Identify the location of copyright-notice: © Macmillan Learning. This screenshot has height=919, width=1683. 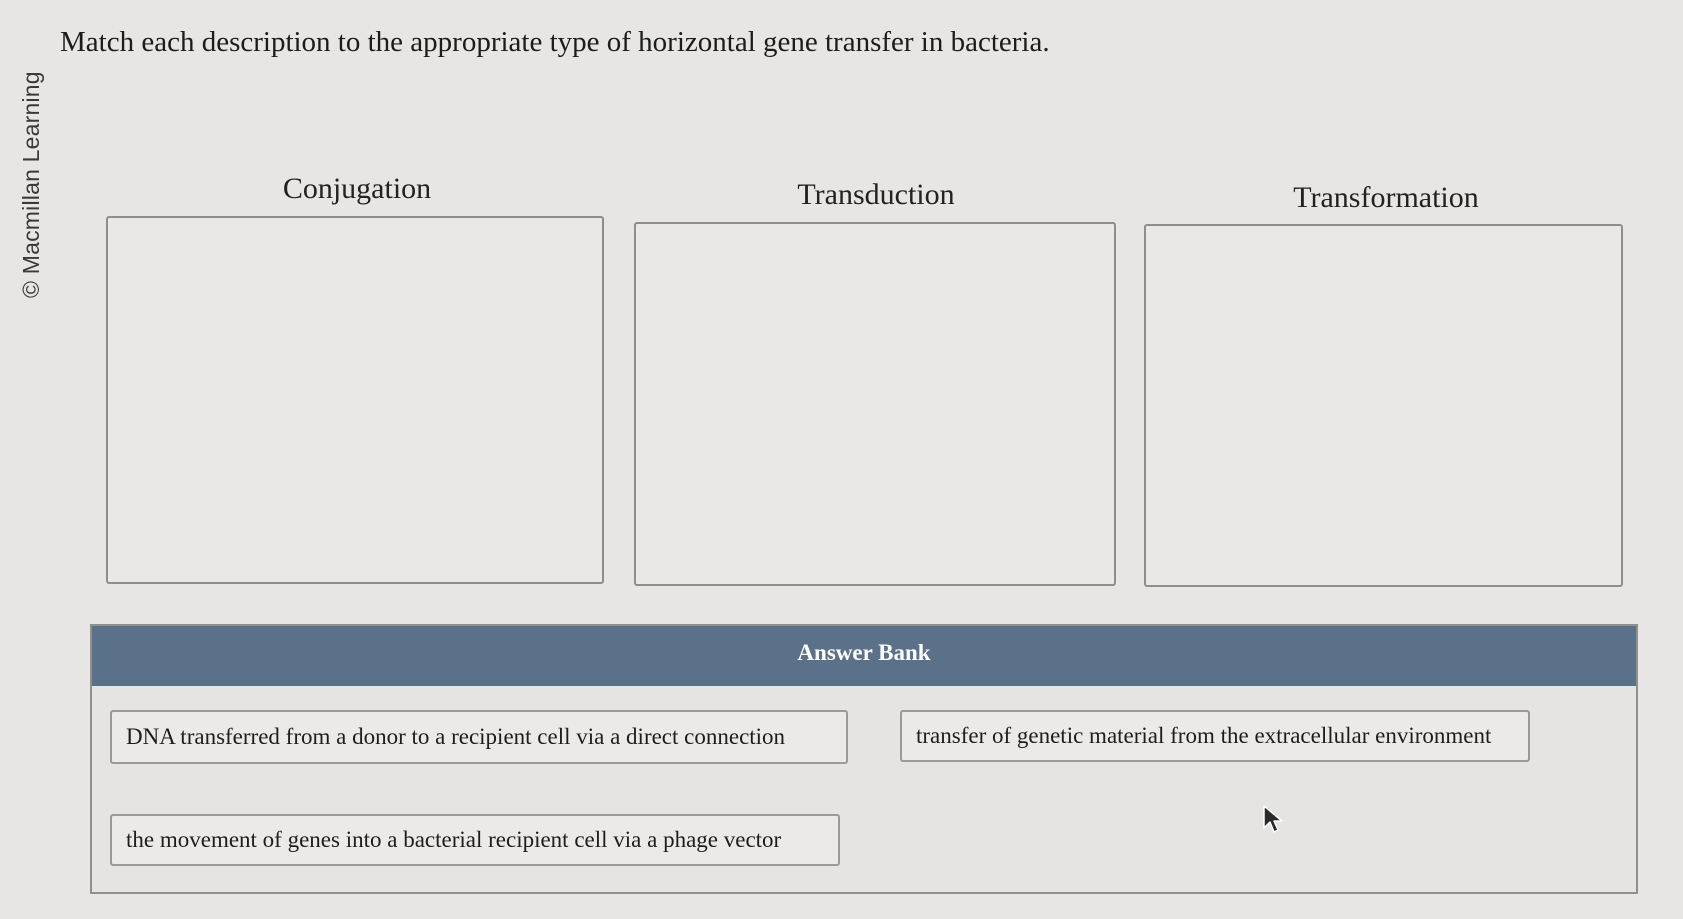
(36, 170).